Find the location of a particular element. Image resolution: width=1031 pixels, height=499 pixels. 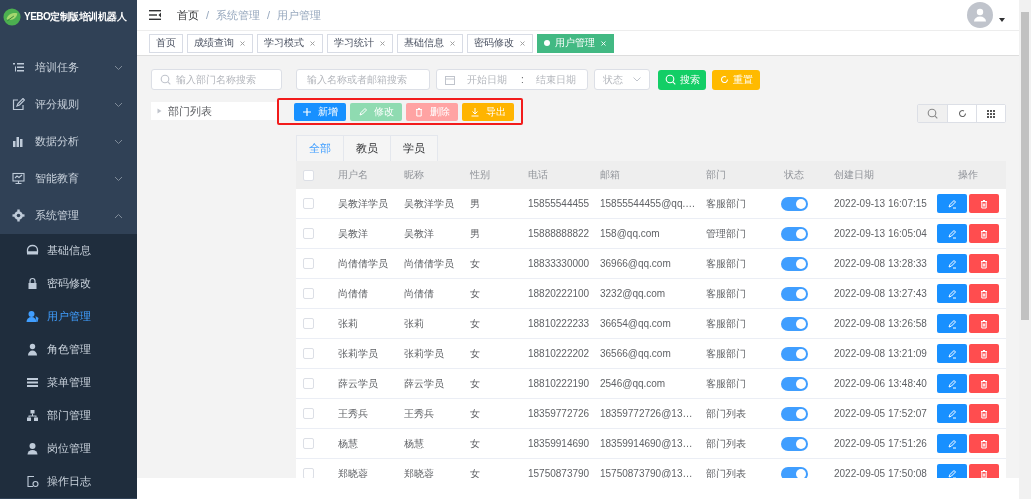

table-cell: 部门列表 is located at coordinates (726, 443).